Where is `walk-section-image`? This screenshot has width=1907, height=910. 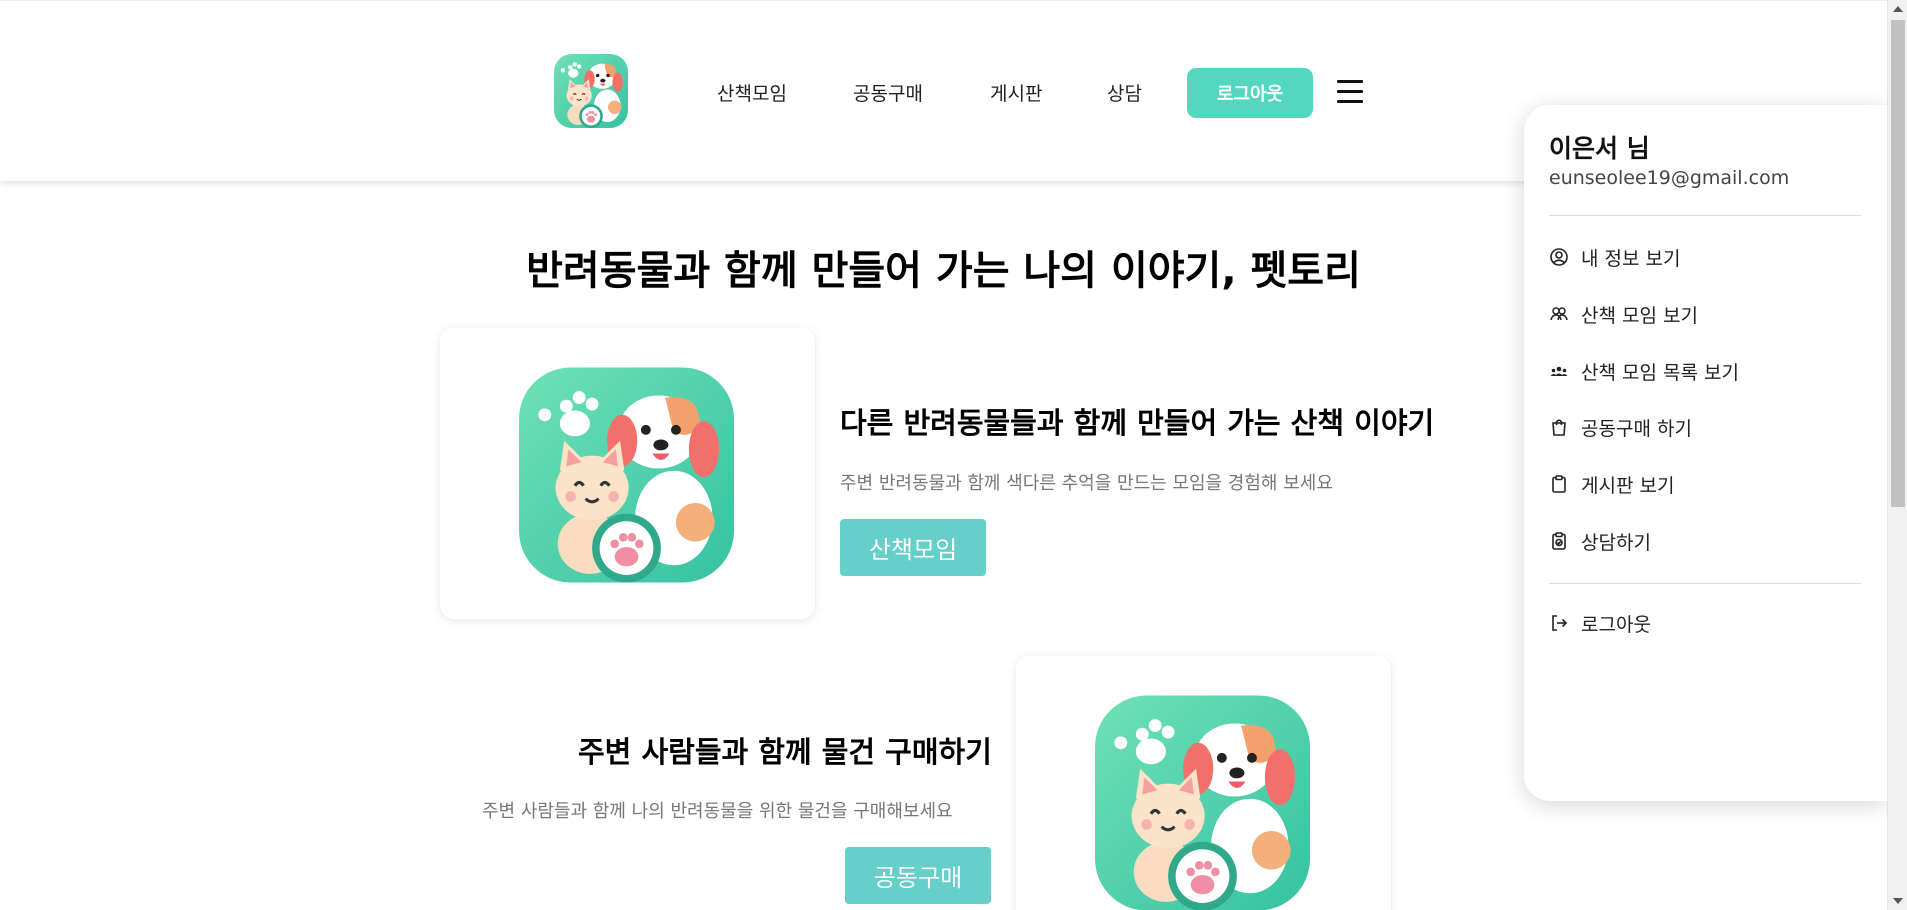
walk-section-image is located at coordinates (626, 475).